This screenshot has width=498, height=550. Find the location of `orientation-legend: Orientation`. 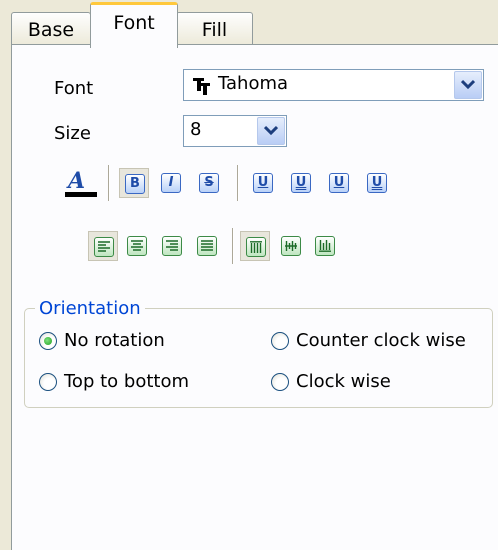

orientation-legend: Orientation is located at coordinates (90, 308).